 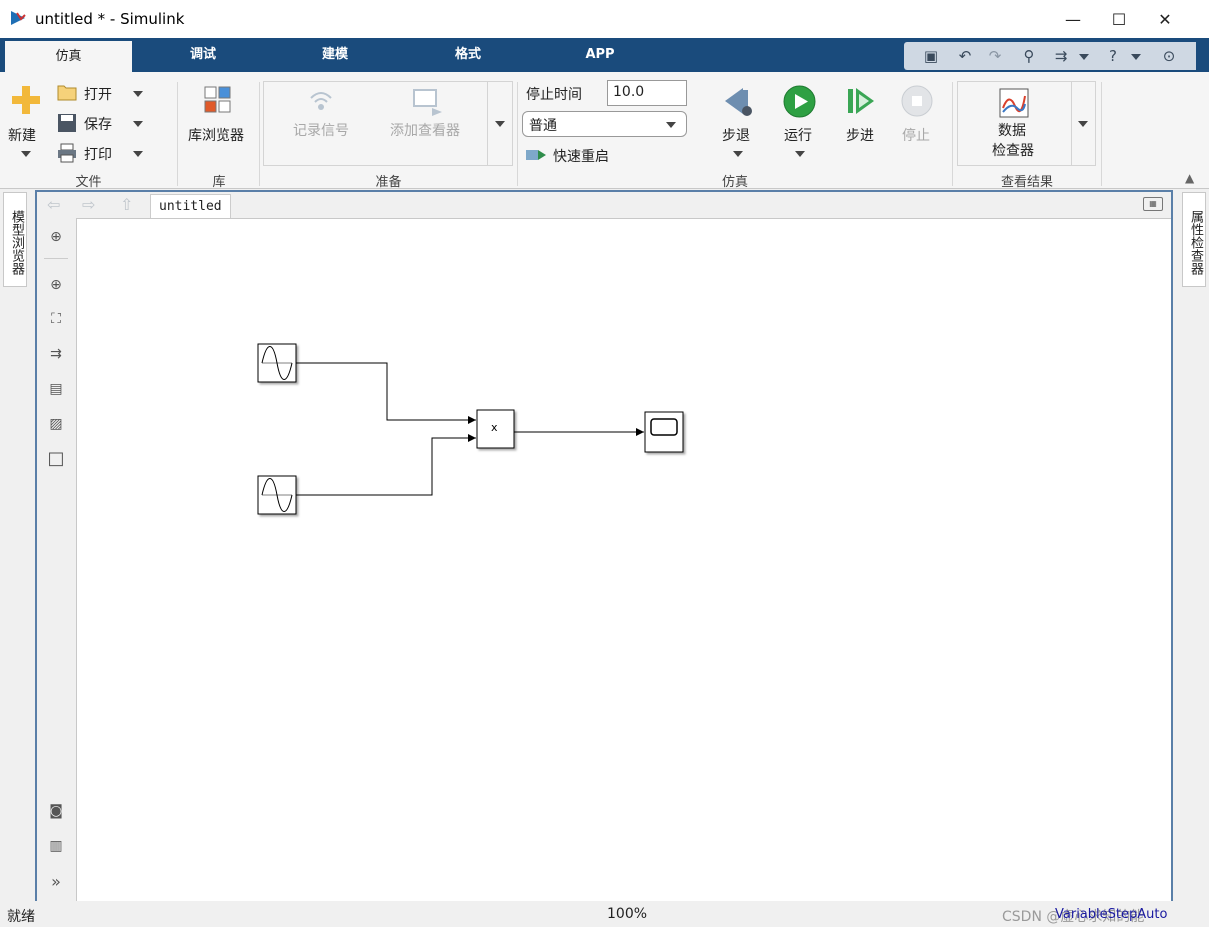 What do you see at coordinates (388, 182) in the screenshot?
I see `section-label-prepare: 准备` at bounding box center [388, 182].